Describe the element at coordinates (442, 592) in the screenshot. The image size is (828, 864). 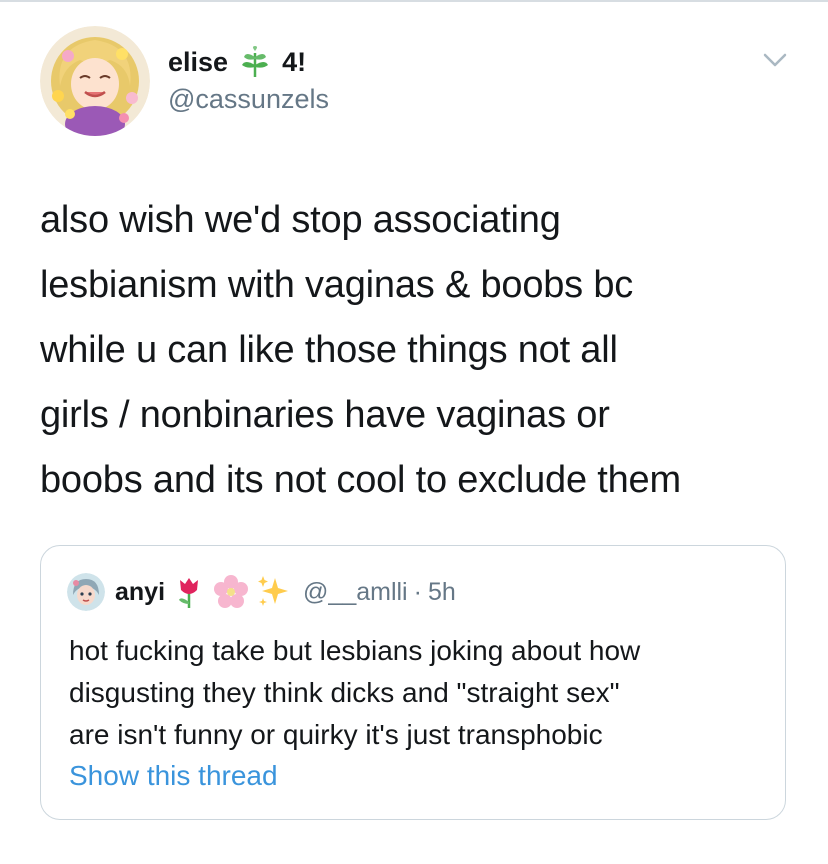
I see `quoted-timestamp: 5h` at that location.